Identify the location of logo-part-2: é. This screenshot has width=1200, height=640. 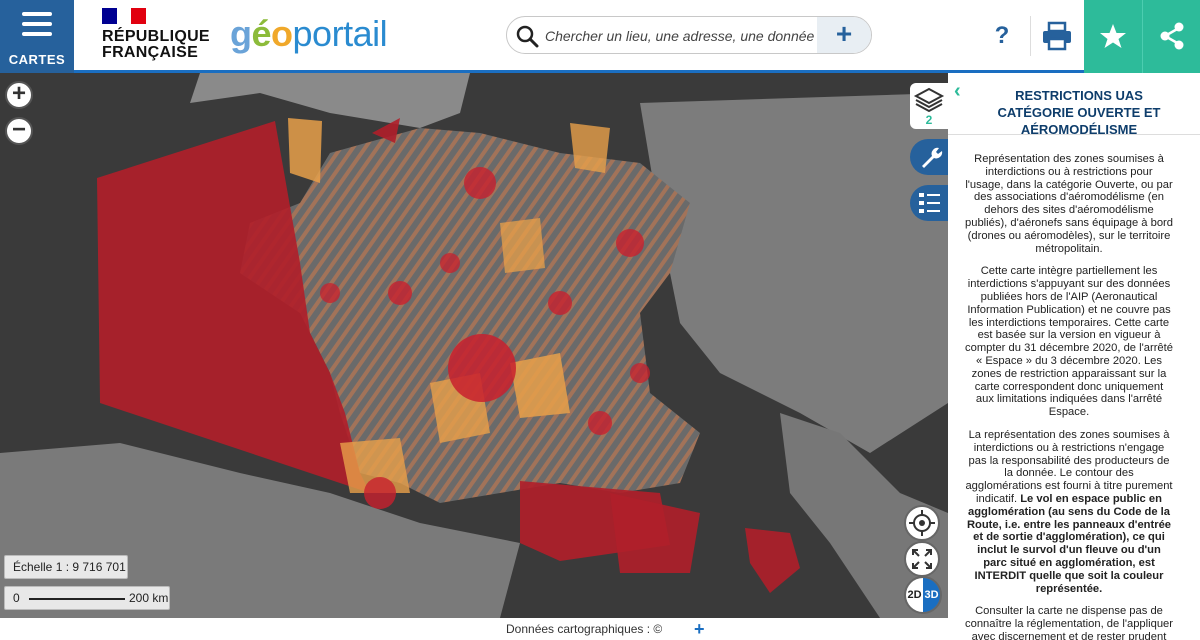
(261, 33).